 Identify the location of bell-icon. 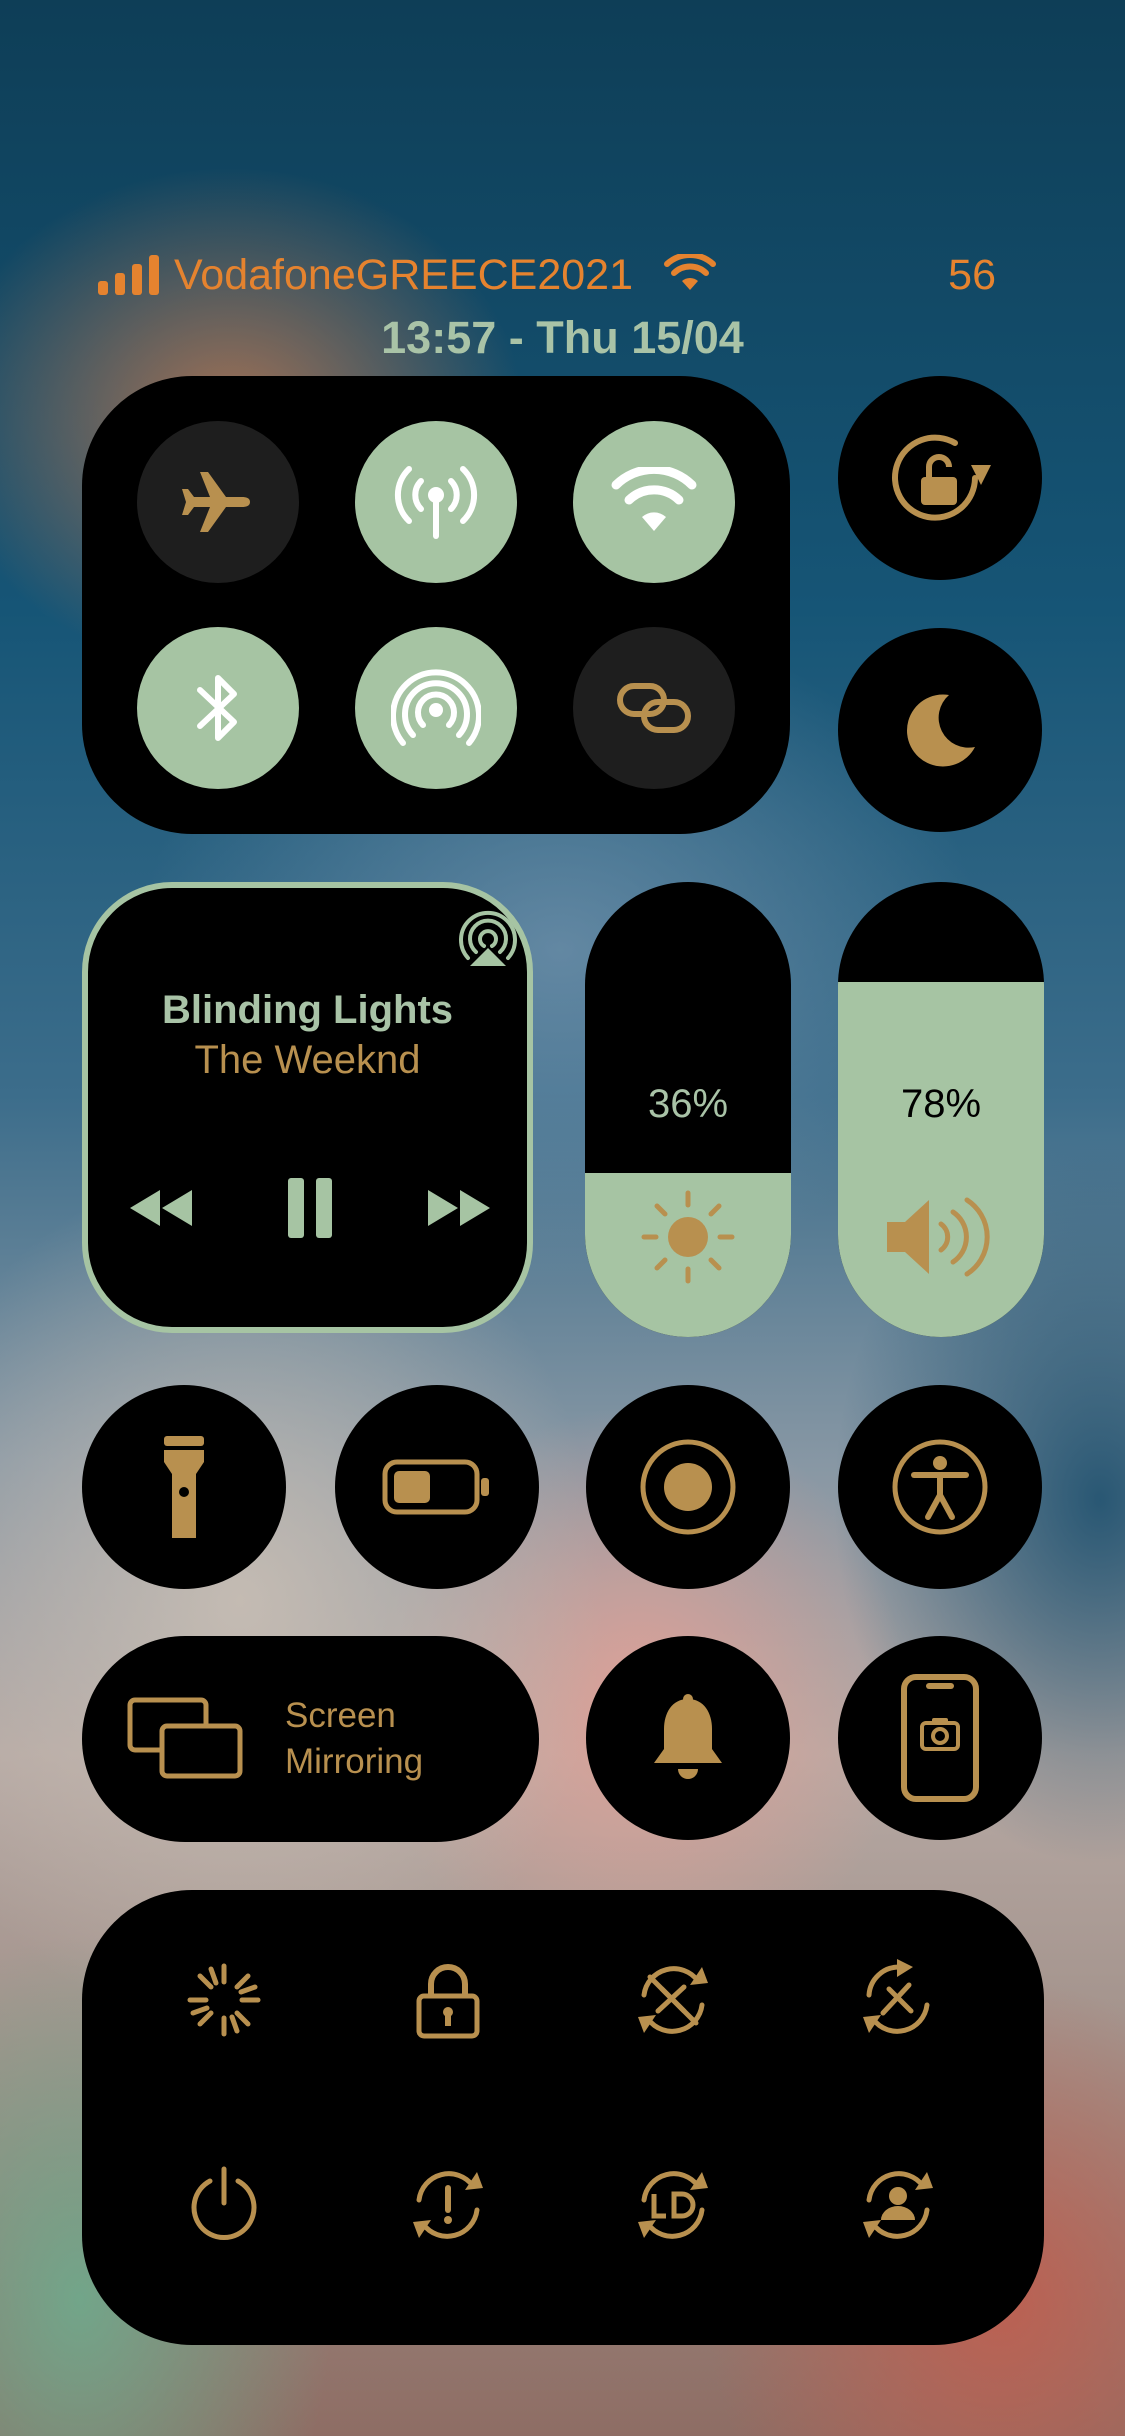
(688, 1738).